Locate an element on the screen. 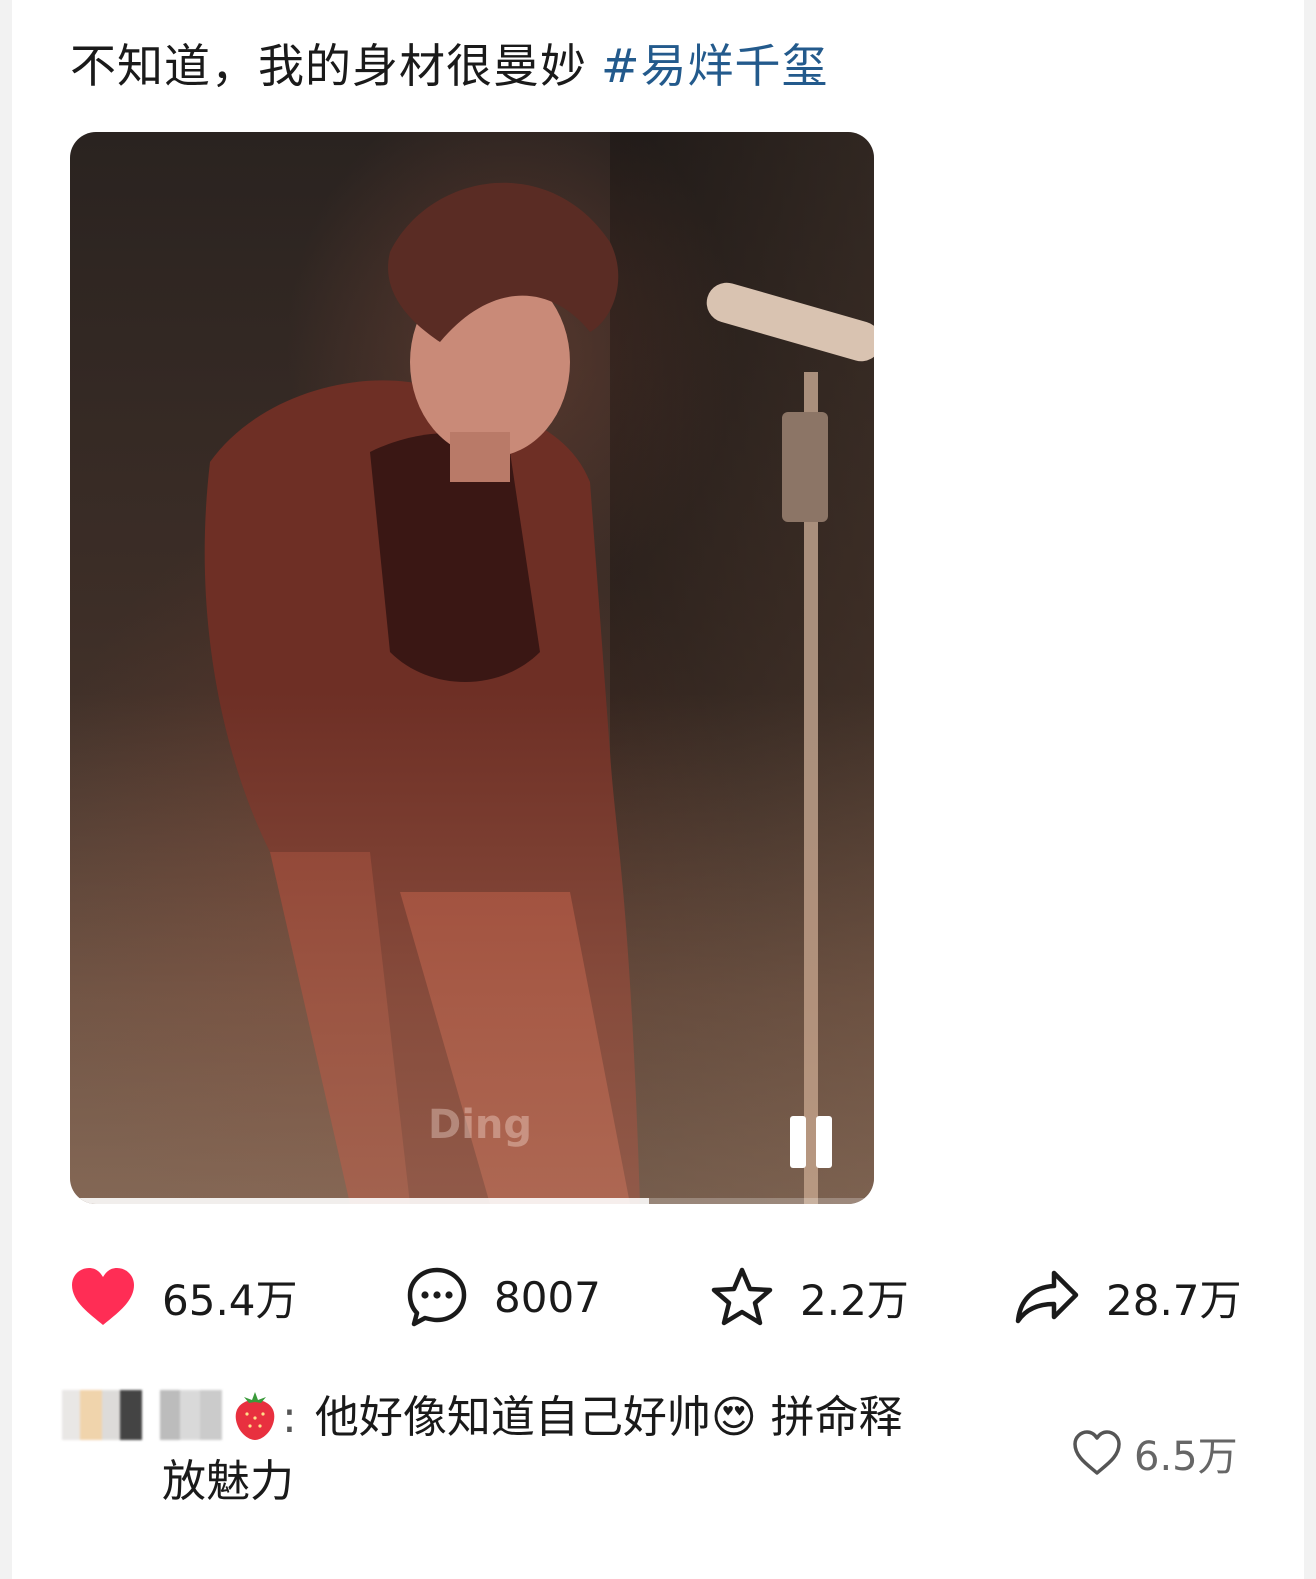  pause-button is located at coordinates (810, 1144).